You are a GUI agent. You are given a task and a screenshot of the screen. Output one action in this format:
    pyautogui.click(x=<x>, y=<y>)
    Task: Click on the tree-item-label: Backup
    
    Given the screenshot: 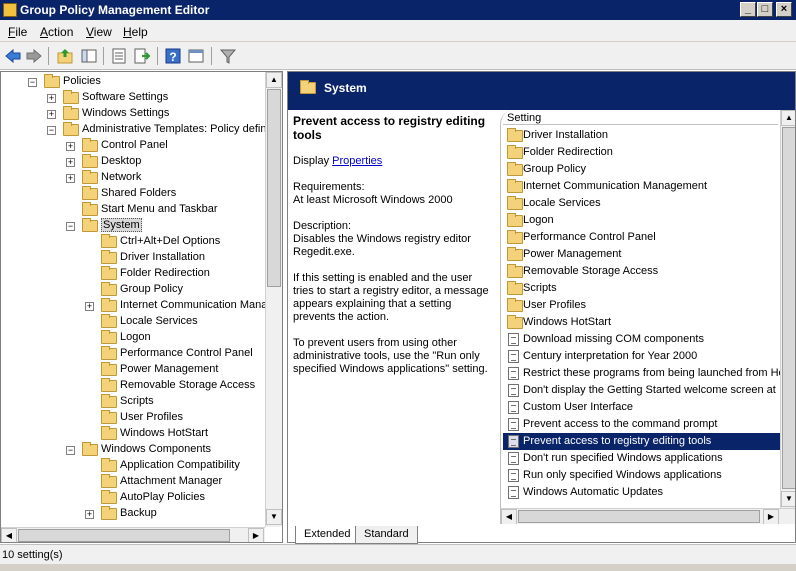 What is the action you would take?
    pyautogui.click(x=138, y=513)
    